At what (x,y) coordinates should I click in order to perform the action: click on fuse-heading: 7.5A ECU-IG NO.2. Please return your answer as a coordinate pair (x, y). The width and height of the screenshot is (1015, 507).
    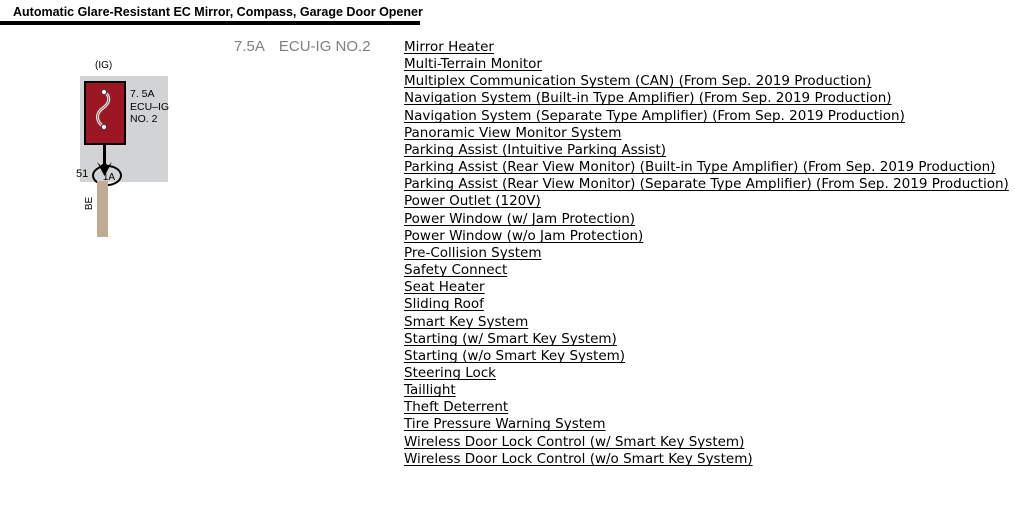
    Looking at the image, I should click on (302, 46).